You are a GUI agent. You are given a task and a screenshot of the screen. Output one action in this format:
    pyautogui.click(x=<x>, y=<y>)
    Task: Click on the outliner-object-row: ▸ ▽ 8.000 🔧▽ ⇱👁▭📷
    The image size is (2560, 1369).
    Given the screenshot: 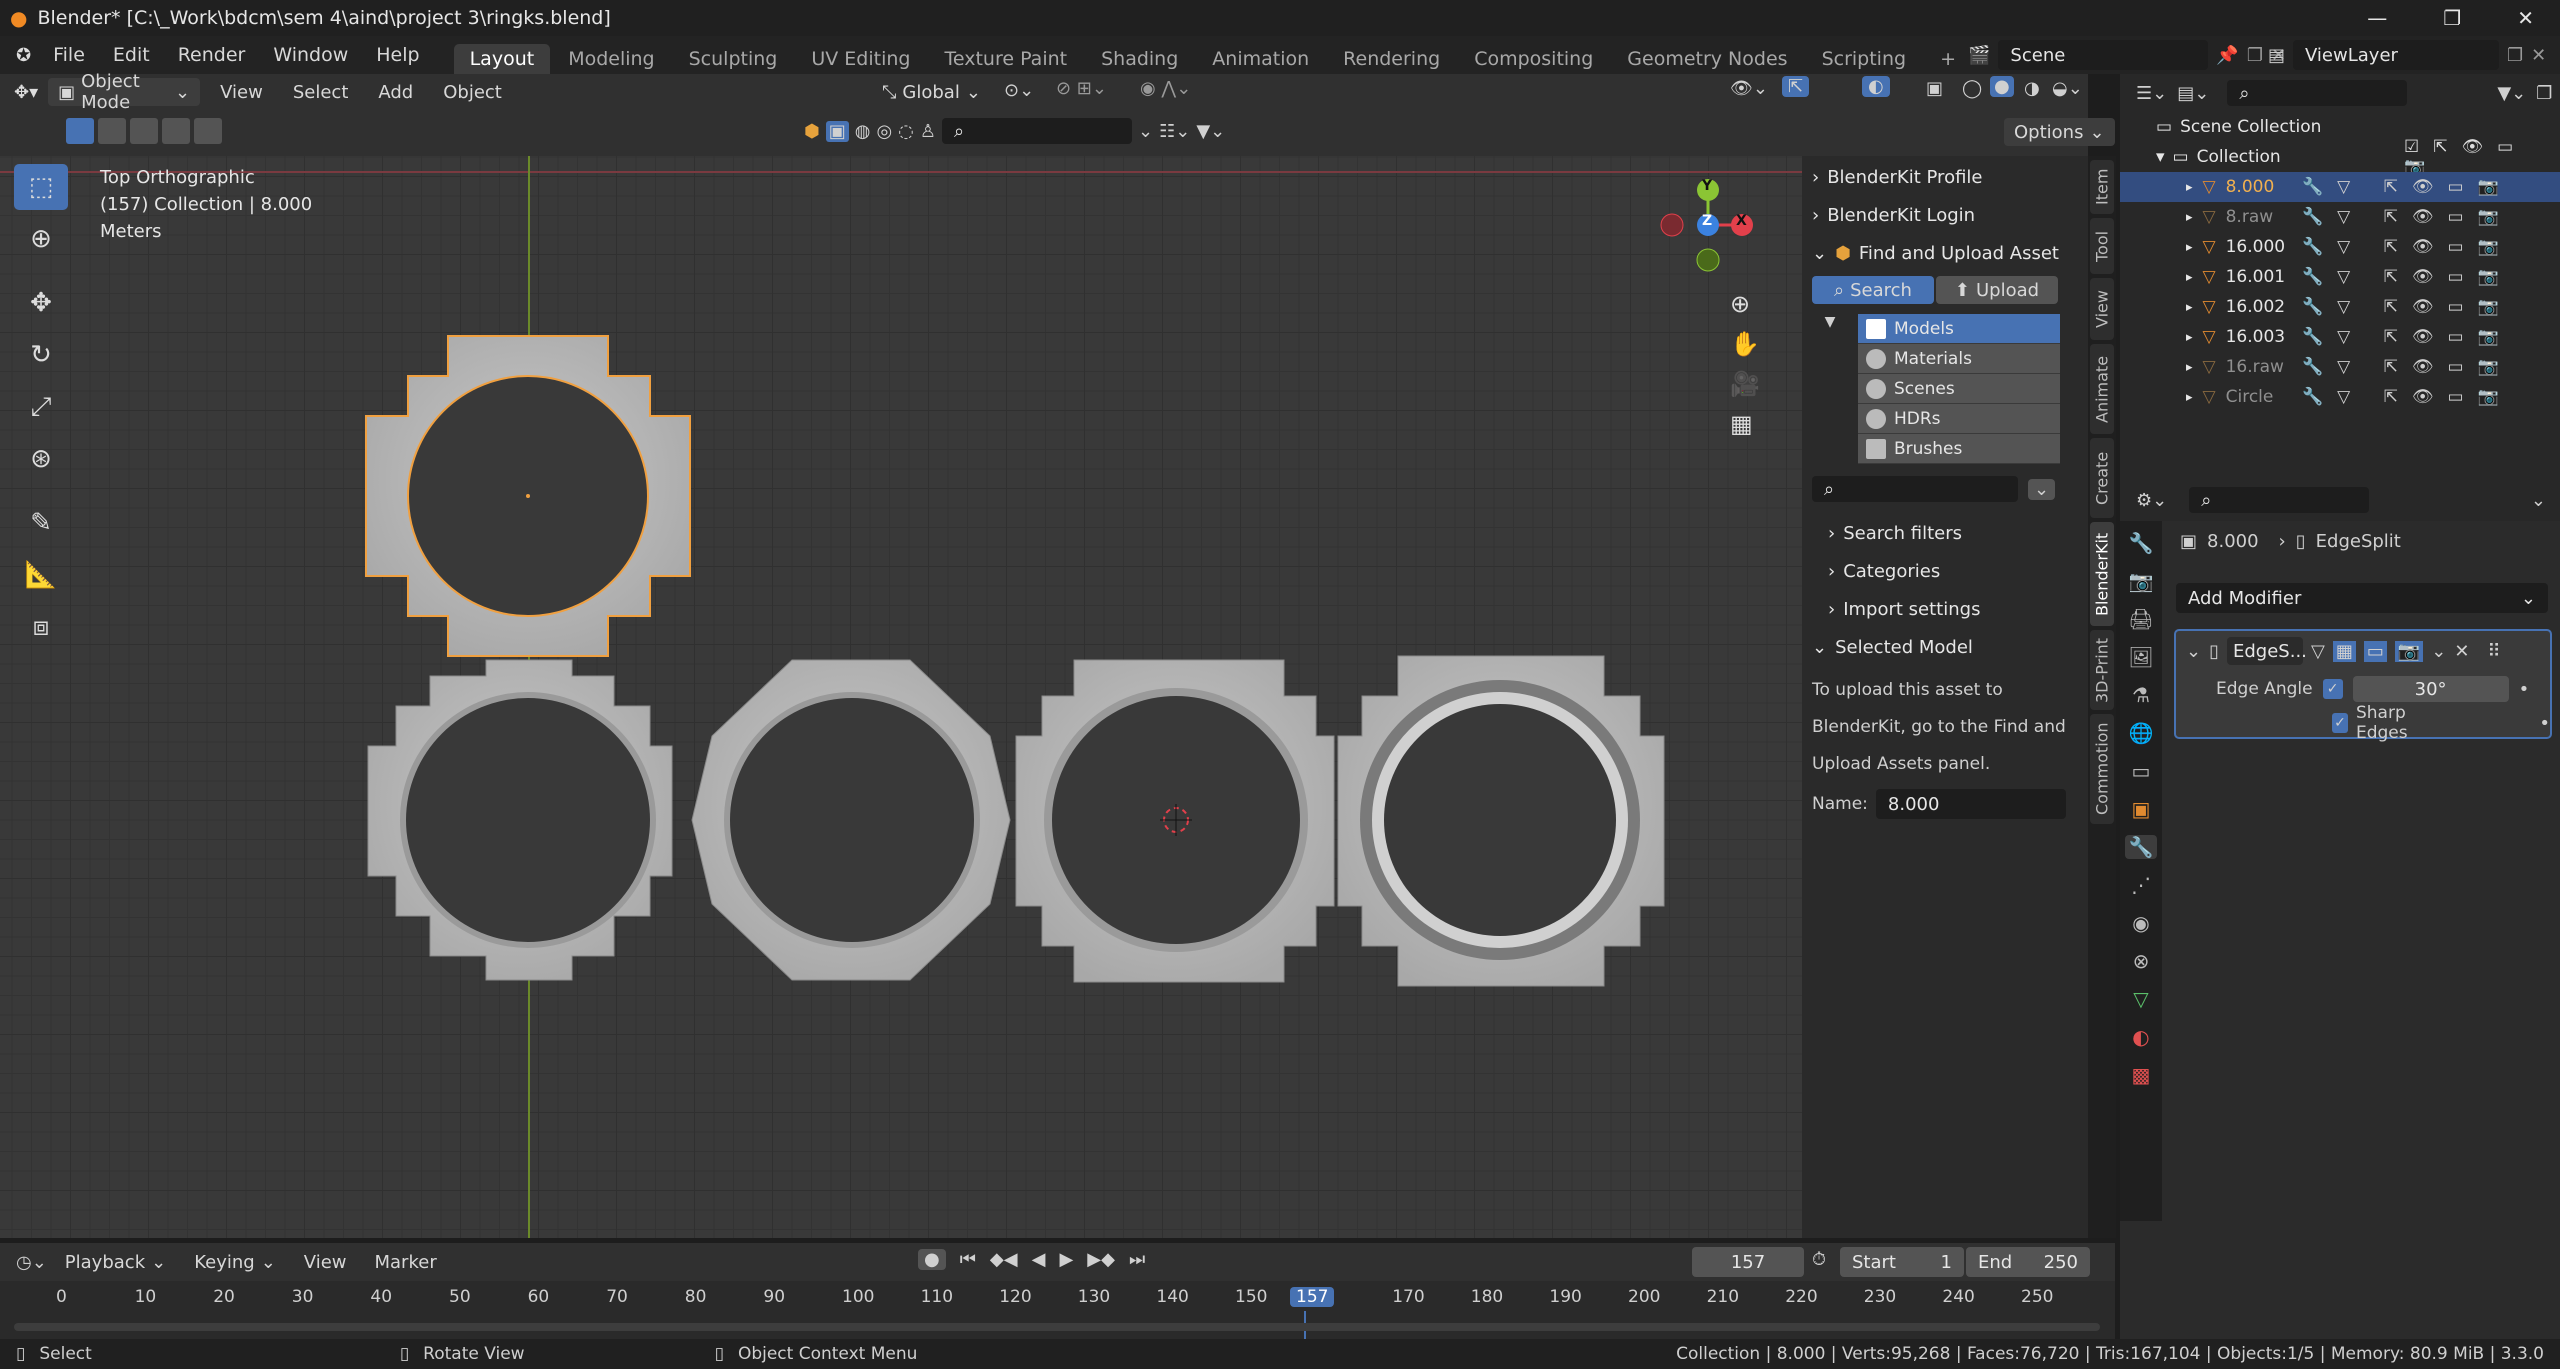 What is the action you would take?
    pyautogui.click(x=2340, y=187)
    